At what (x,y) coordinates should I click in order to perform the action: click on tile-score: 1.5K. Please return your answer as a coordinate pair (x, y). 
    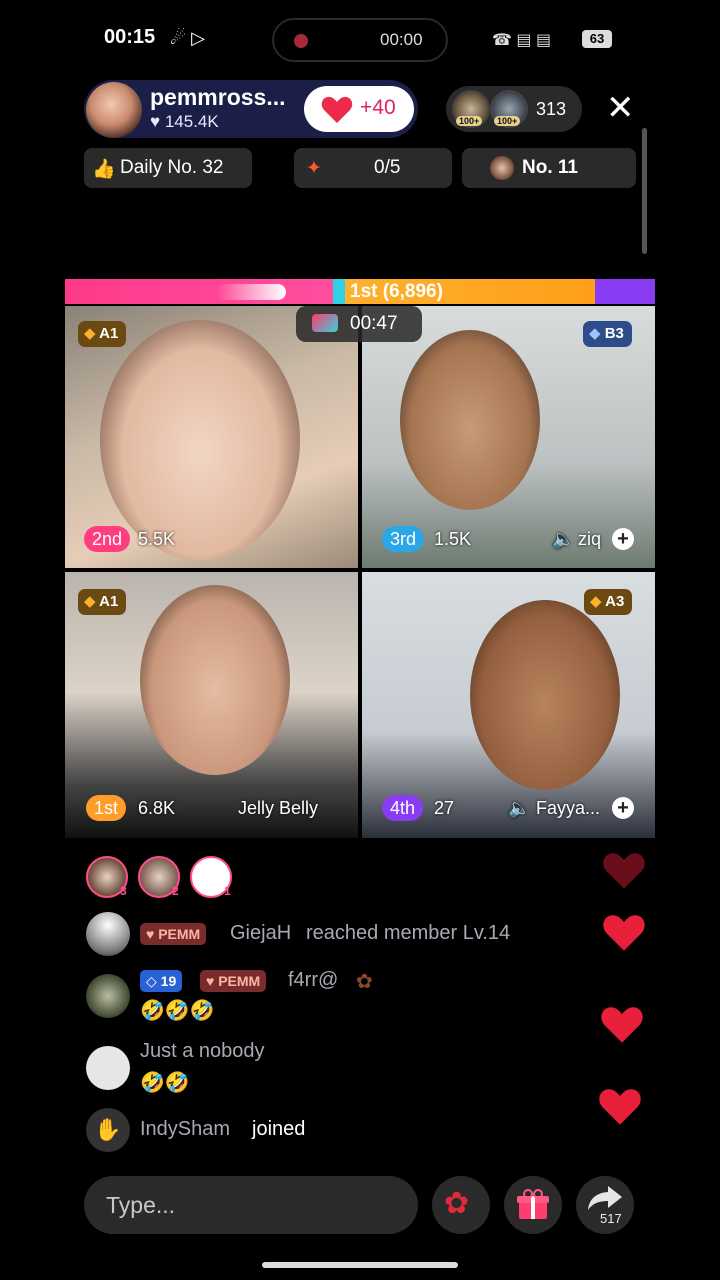
    Looking at the image, I should click on (453, 539).